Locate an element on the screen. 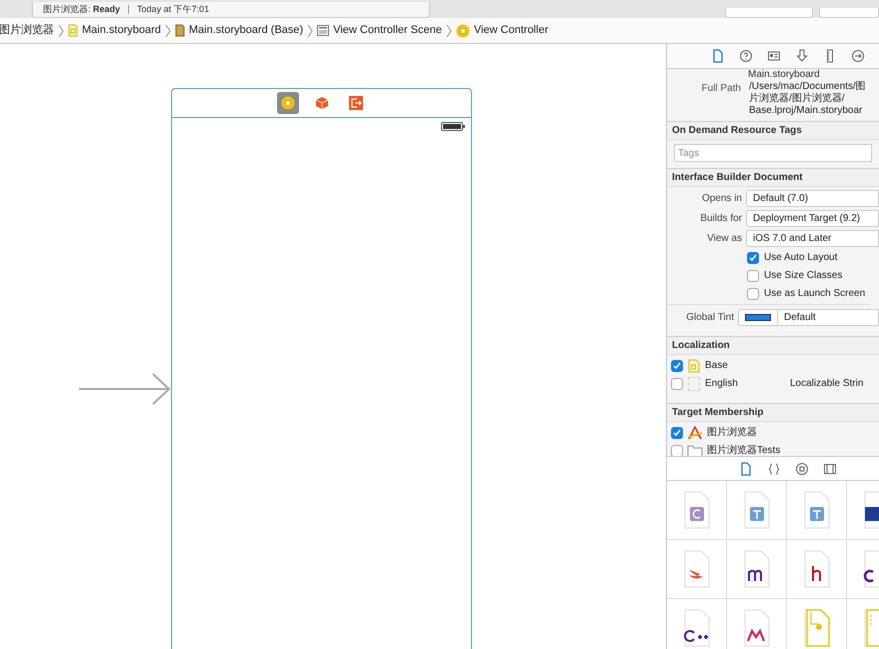 The image size is (879, 649). popup-button: iOS 7.0 and Later is located at coordinates (812, 238).